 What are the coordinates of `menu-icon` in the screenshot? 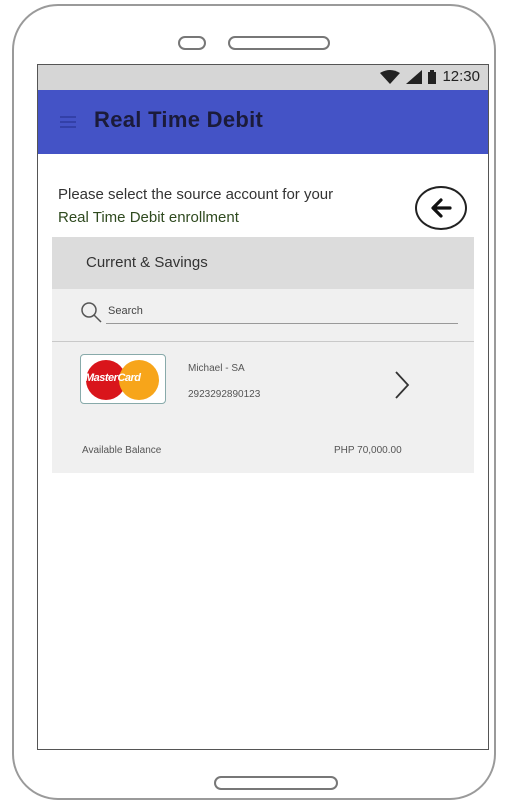 It's located at (68, 122).